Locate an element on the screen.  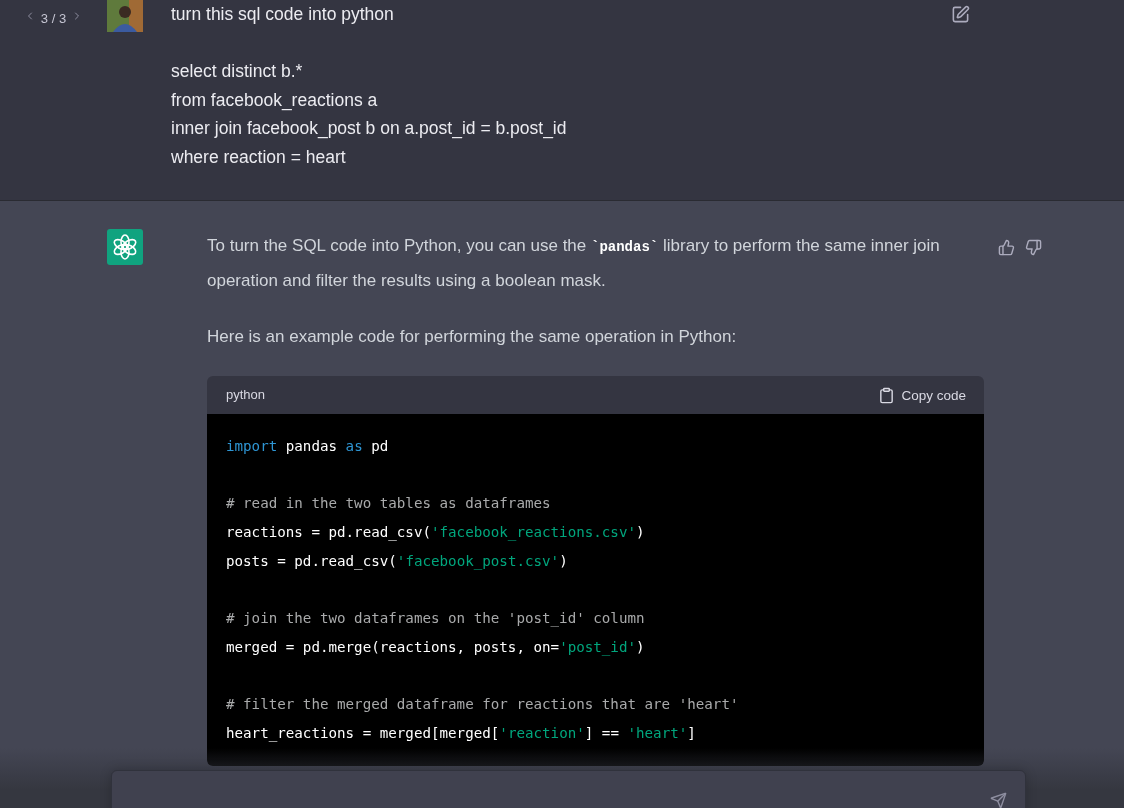
message-text: where reaction = heart is located at coordinates (259, 157).